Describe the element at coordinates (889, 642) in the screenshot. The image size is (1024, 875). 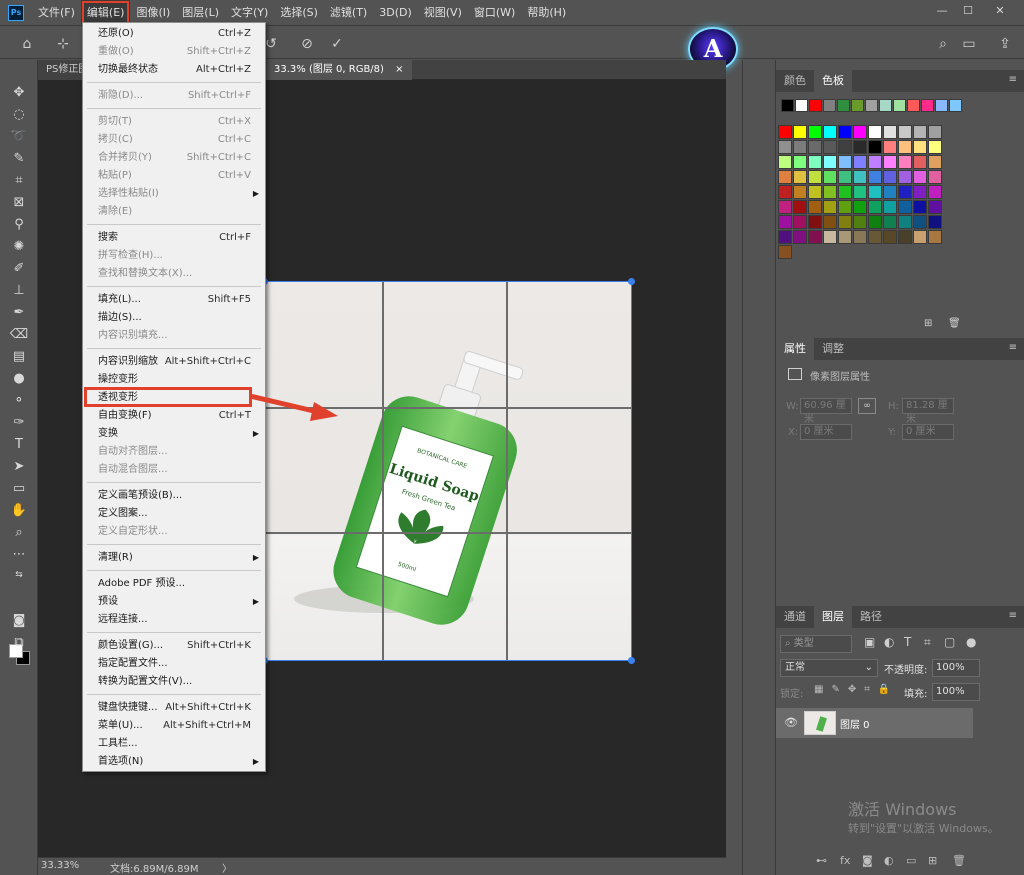
I see `filter-adjustment-icon: ◐` at that location.